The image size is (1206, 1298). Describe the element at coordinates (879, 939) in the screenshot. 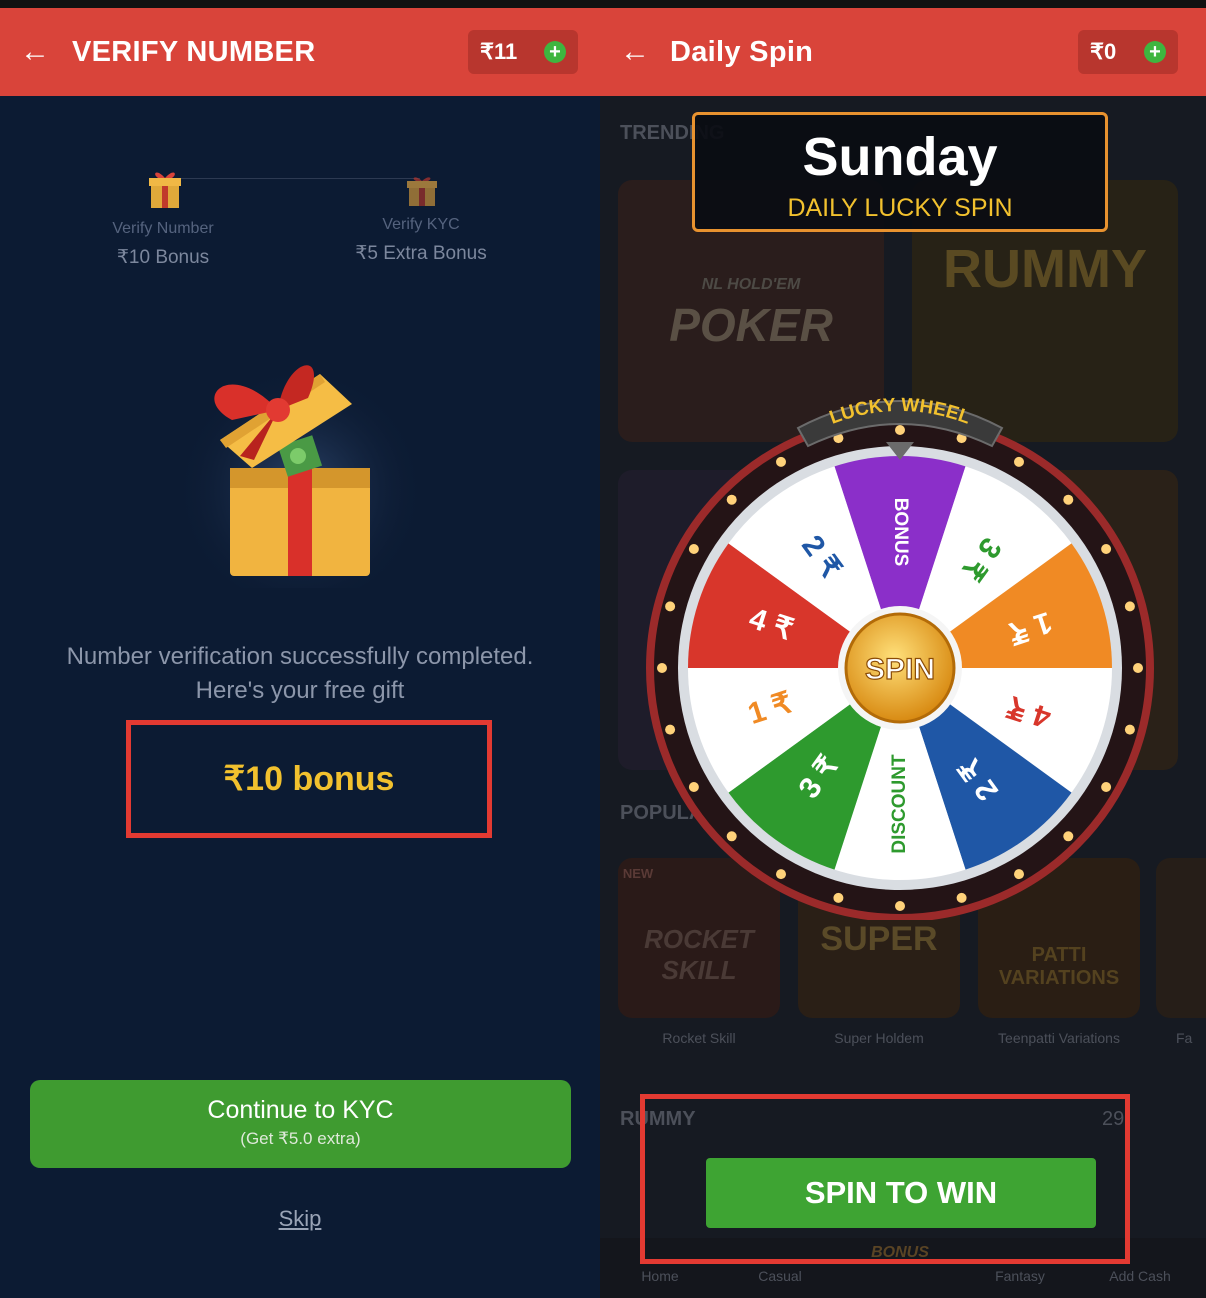

I see `game-tile-art: SUPER` at that location.